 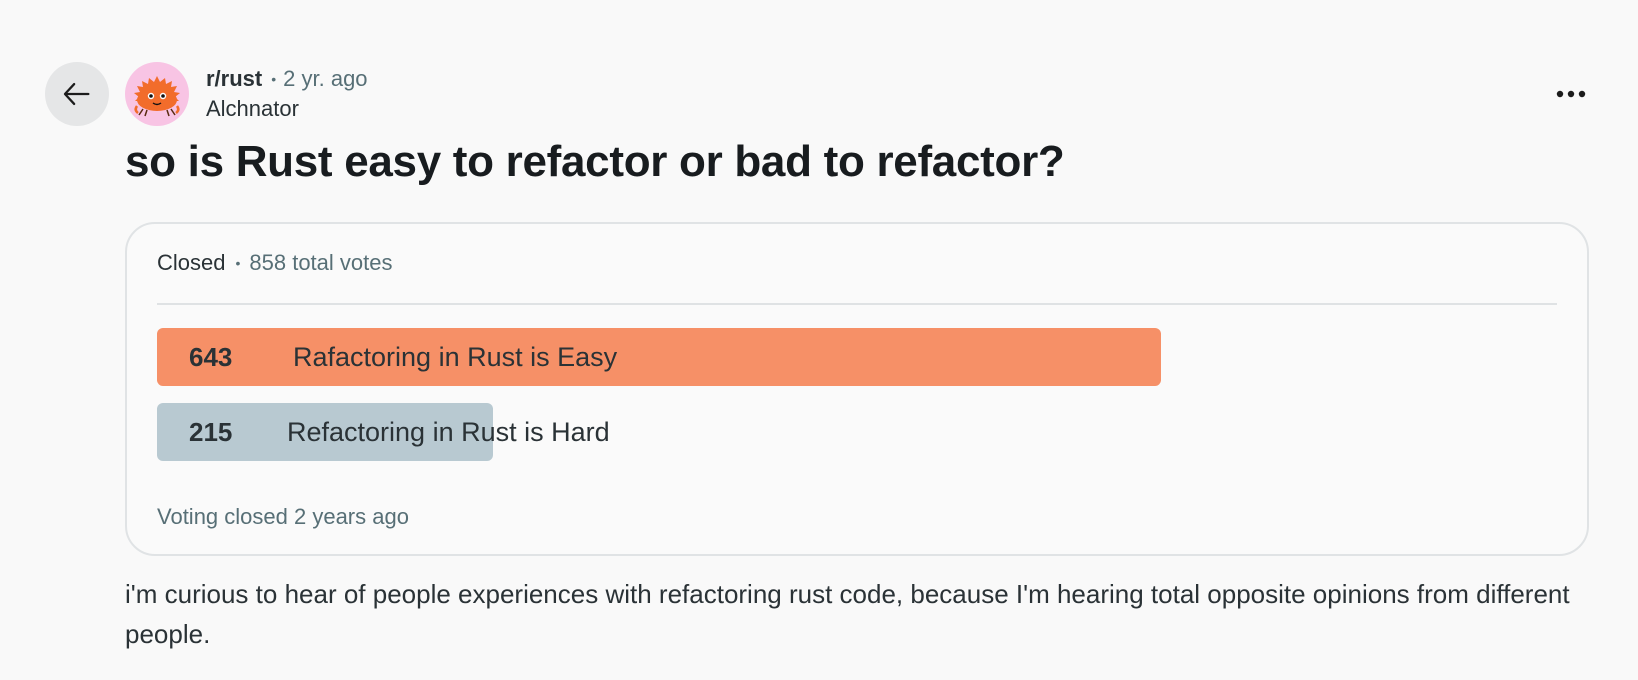 I want to click on poll-status: Closed, so click(x=191, y=262).